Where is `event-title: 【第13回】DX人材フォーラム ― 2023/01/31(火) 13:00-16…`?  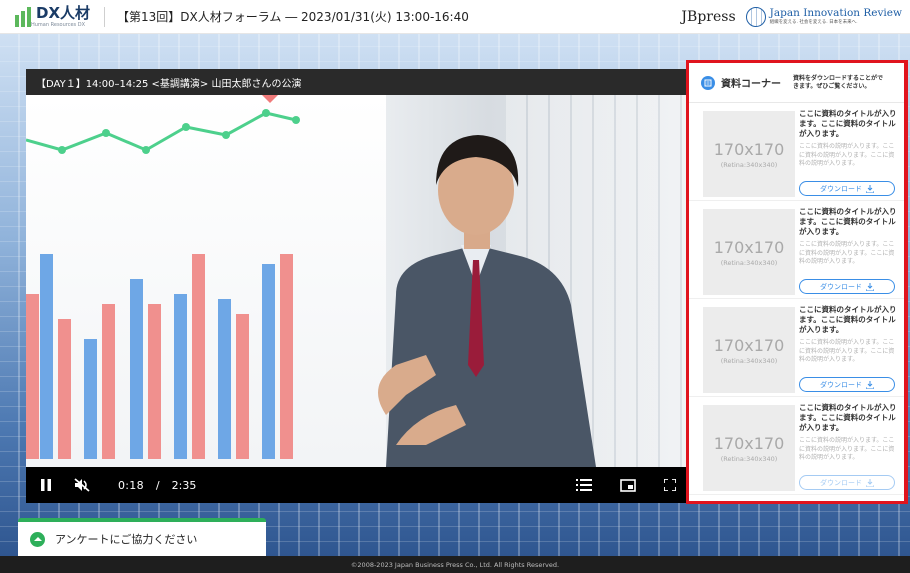 event-title: 【第13回】DX人材フォーラム ― 2023/01/31(火) 13:00-16… is located at coordinates (293, 17).